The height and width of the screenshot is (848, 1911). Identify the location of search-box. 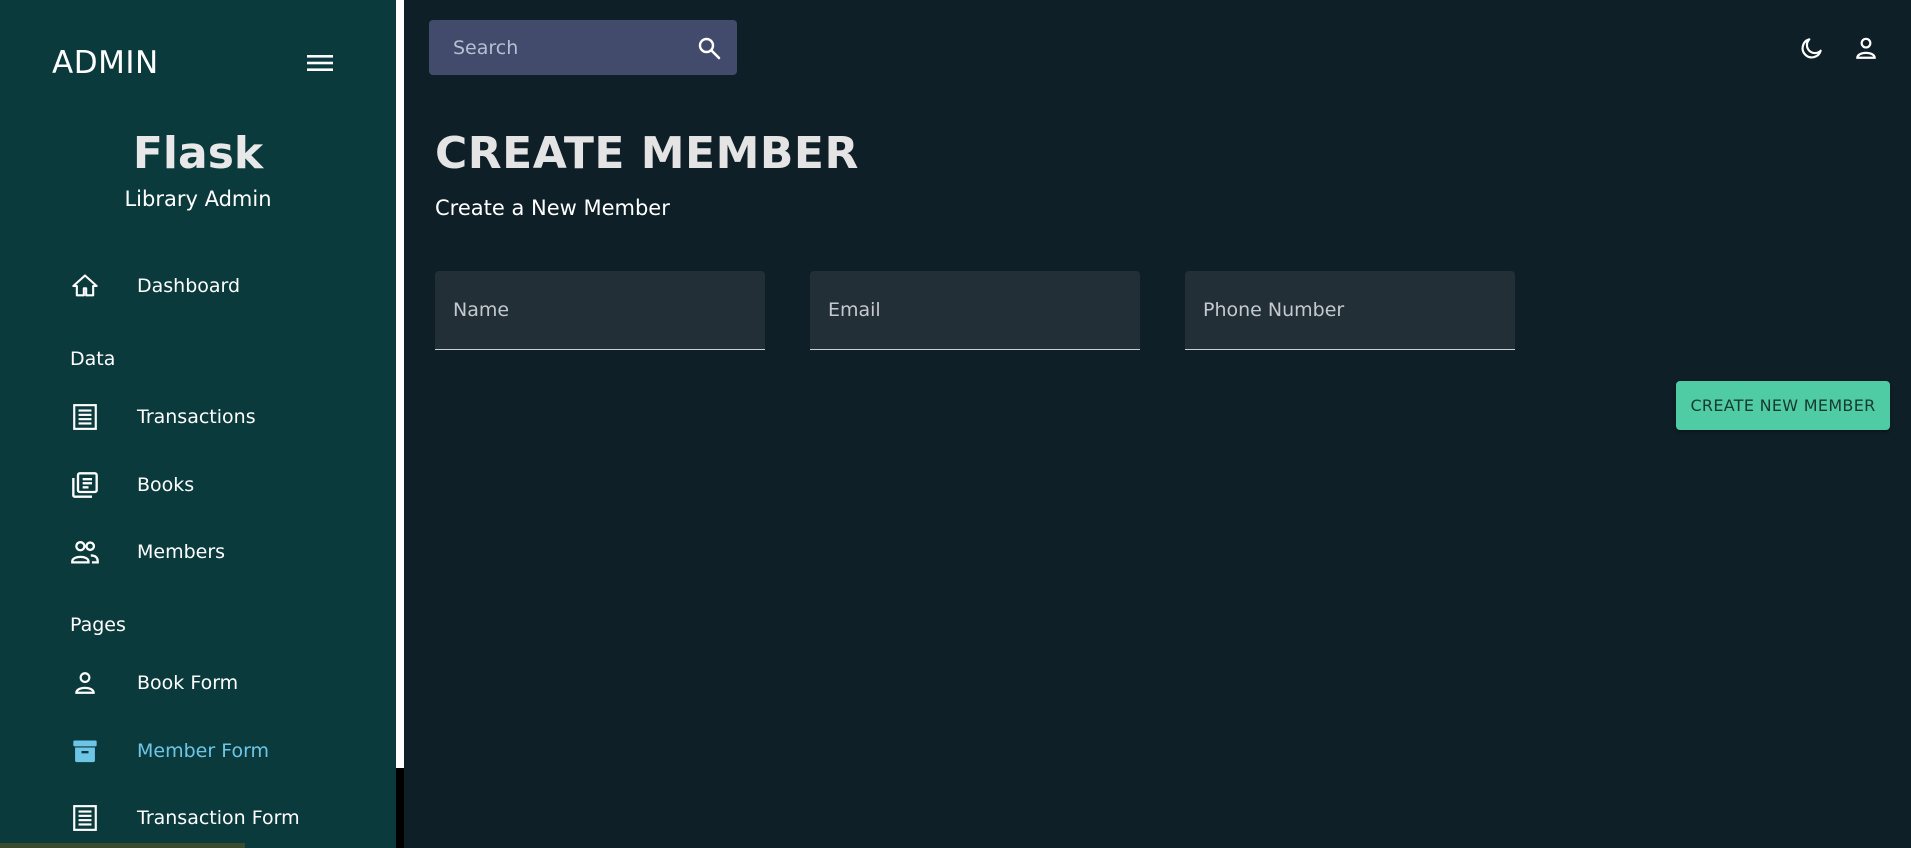
(583, 47).